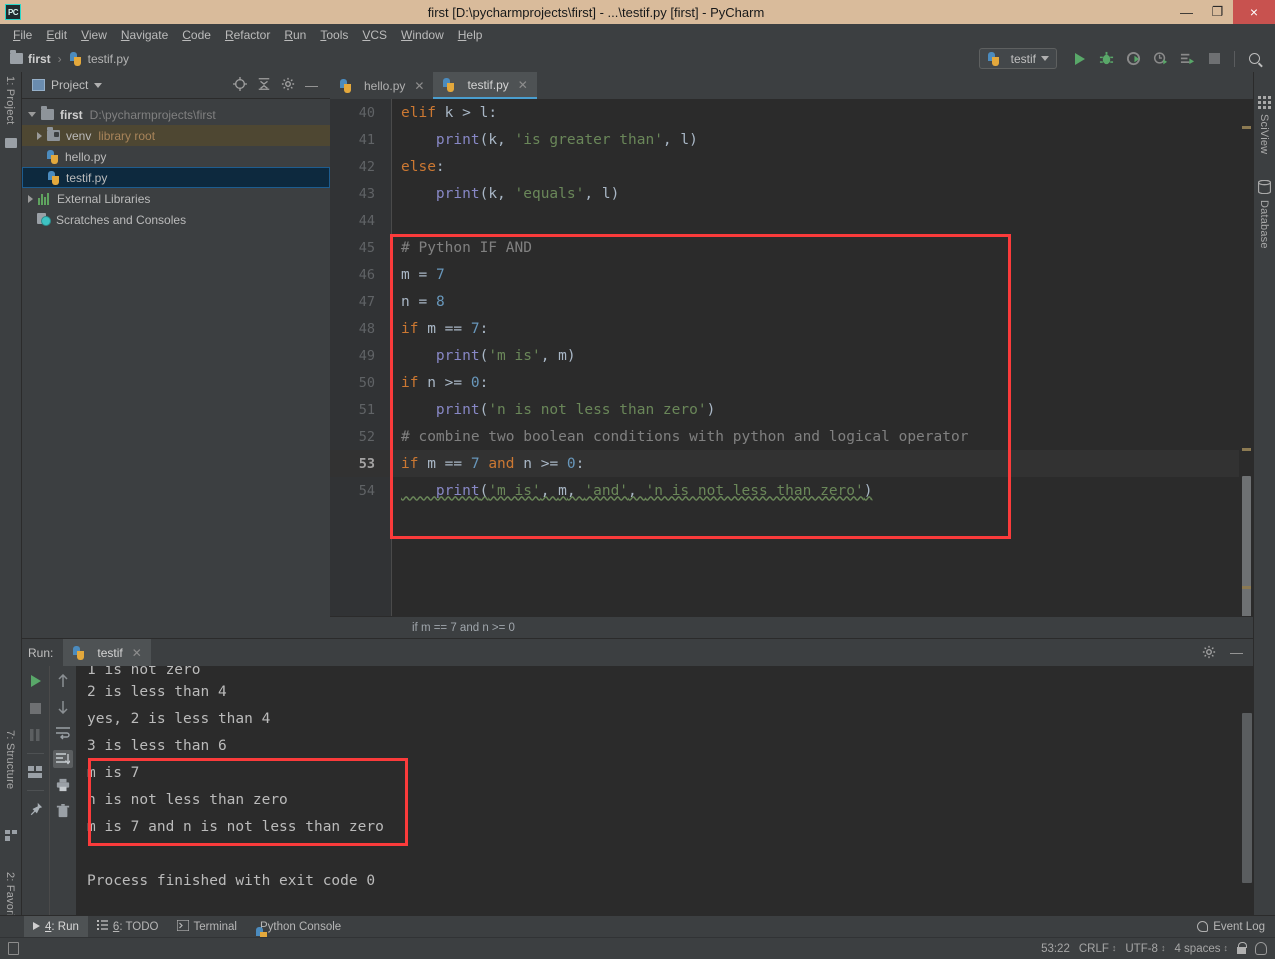 This screenshot has width=1275, height=959. Describe the element at coordinates (240, 85) in the screenshot. I see `locate-icon` at that location.